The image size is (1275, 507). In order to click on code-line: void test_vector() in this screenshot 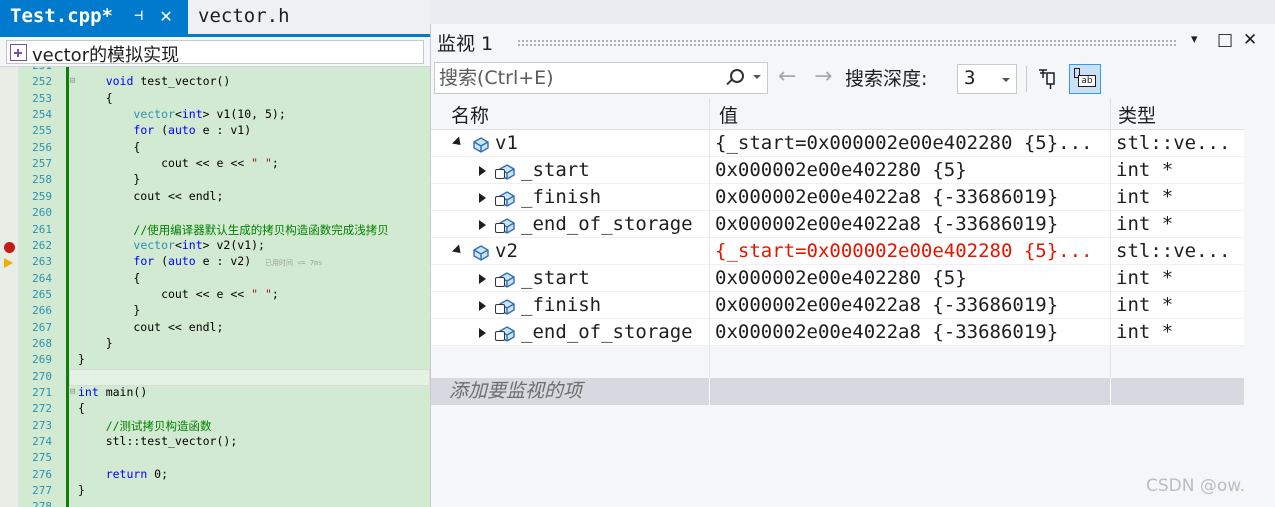, I will do `click(154, 81)`.